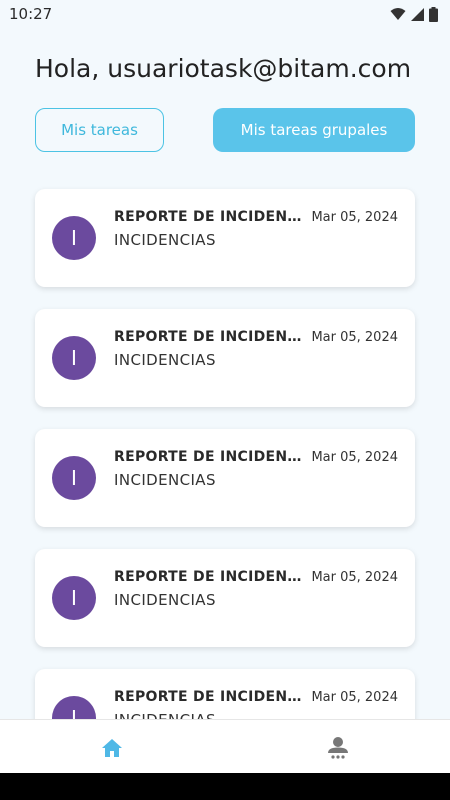 The image size is (450, 800). Describe the element at coordinates (99, 130) in the screenshot. I see `tab-my-tasks: Mis tareas` at that location.